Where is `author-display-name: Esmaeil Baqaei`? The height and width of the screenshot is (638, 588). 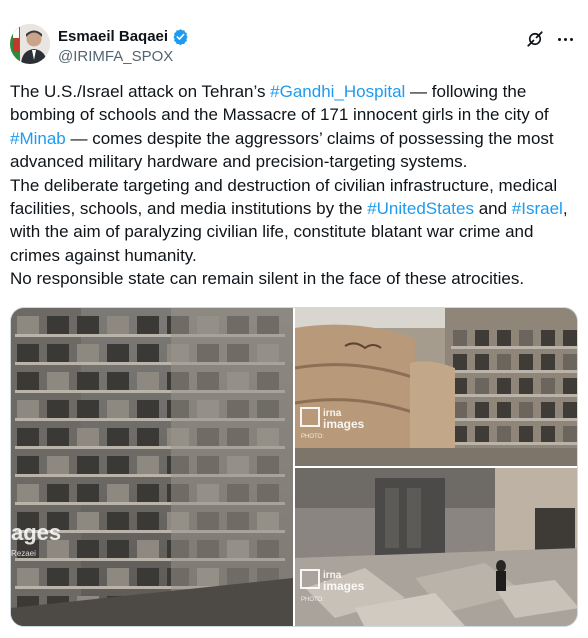
author-display-name: Esmaeil Baqaei is located at coordinates (113, 36).